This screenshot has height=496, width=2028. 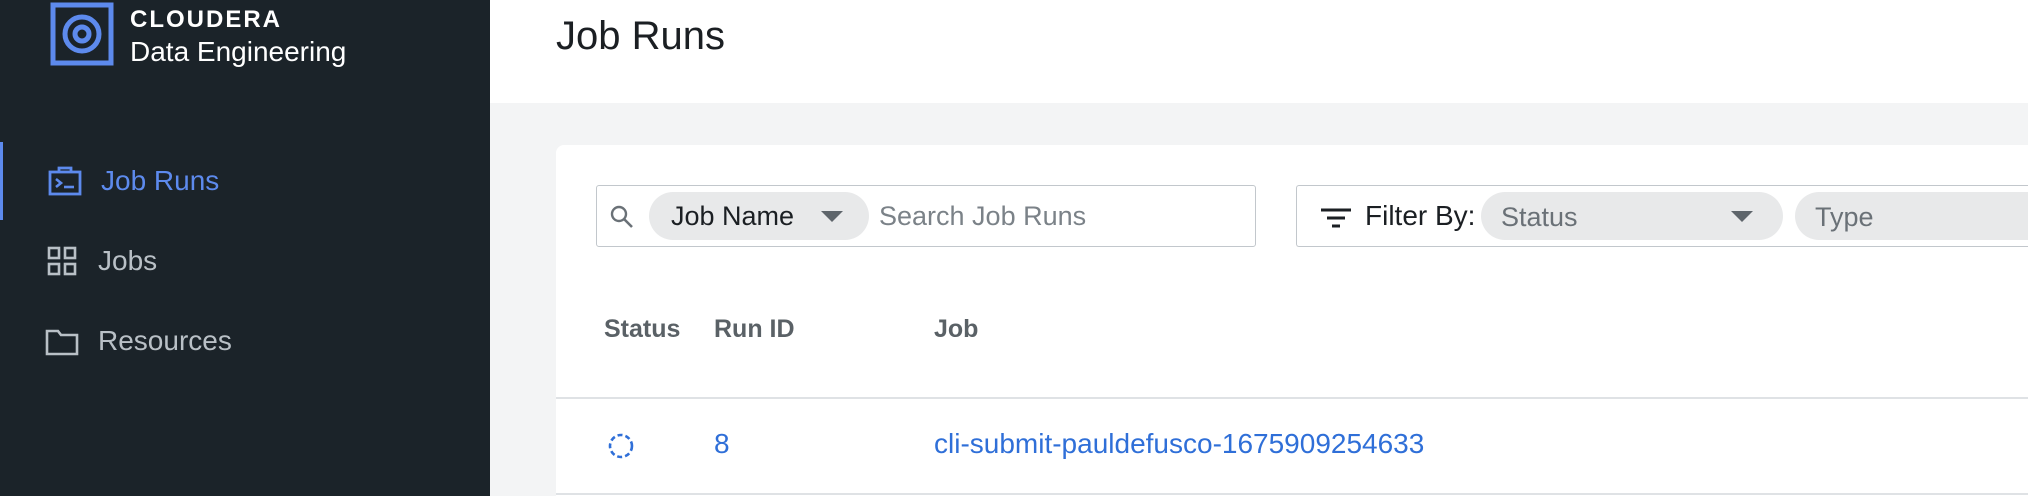 What do you see at coordinates (128, 260) in the screenshot?
I see `sidebar-item-label: Jobs` at bounding box center [128, 260].